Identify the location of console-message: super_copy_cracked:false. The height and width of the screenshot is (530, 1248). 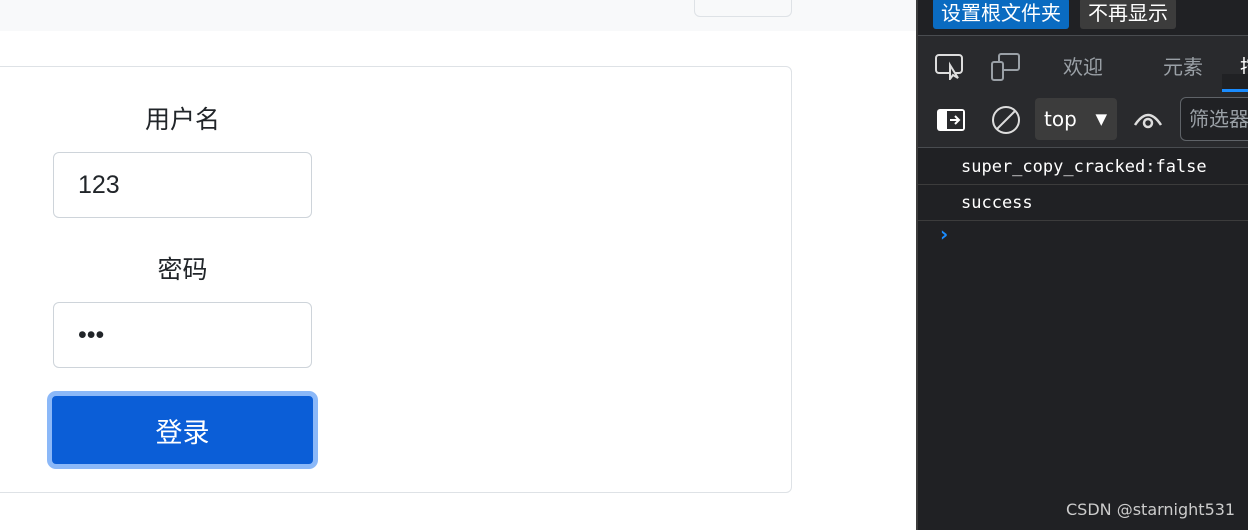
(1083, 167).